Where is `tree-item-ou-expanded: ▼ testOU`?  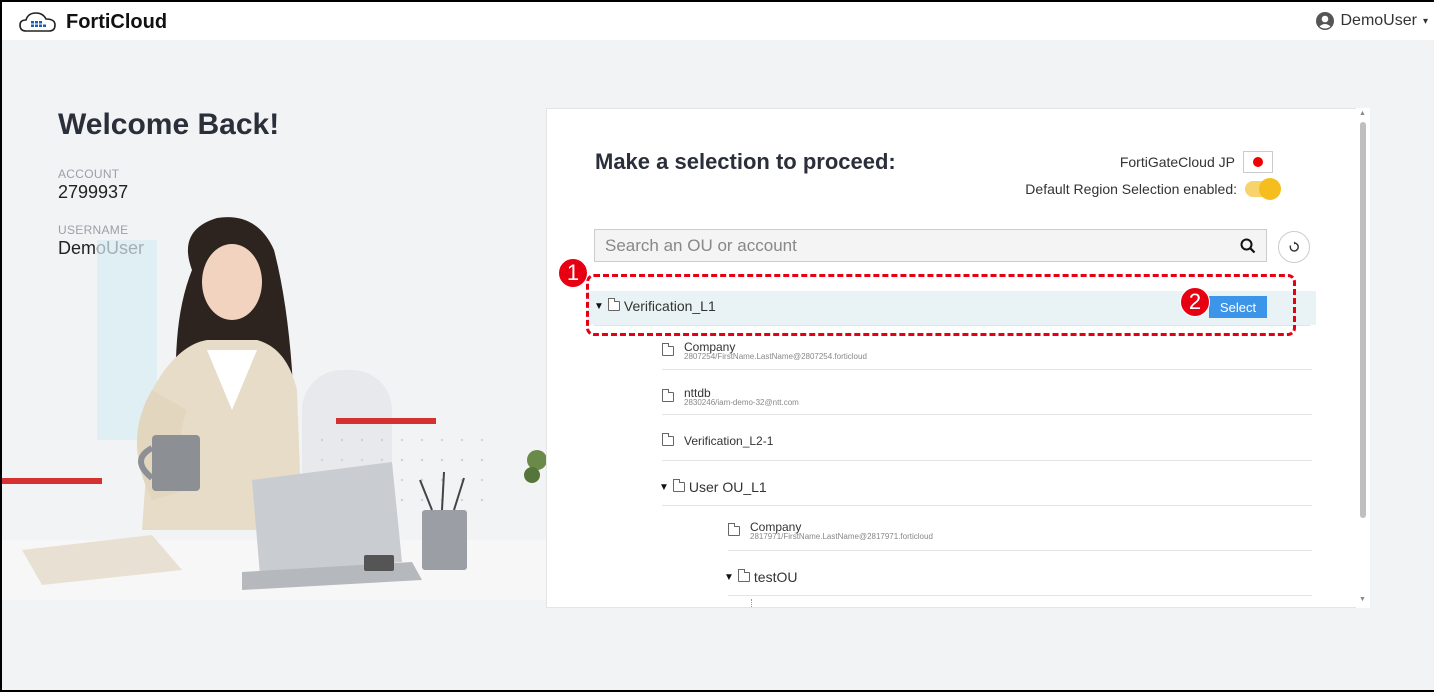 tree-item-ou-expanded: ▼ testOU is located at coordinates (760, 577).